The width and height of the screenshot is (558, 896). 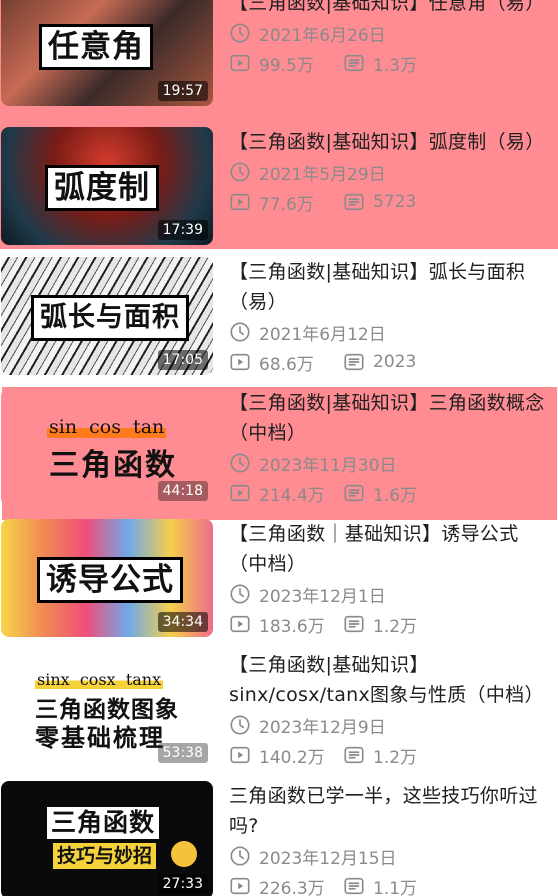 What do you see at coordinates (182, 491) in the screenshot?
I see `duration-badge: 44:18` at bounding box center [182, 491].